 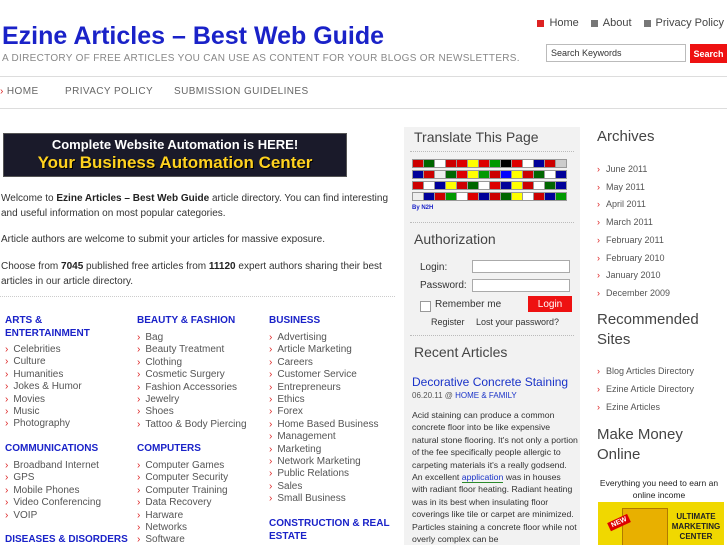 What do you see at coordinates (633, 276) in the screenshot?
I see `archive-link: January 2010` at bounding box center [633, 276].